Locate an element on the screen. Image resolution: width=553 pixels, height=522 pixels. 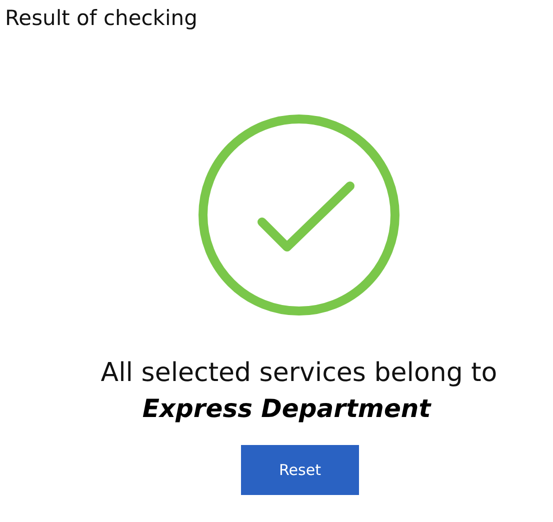
department-name: Express Department is located at coordinates (286, 408).